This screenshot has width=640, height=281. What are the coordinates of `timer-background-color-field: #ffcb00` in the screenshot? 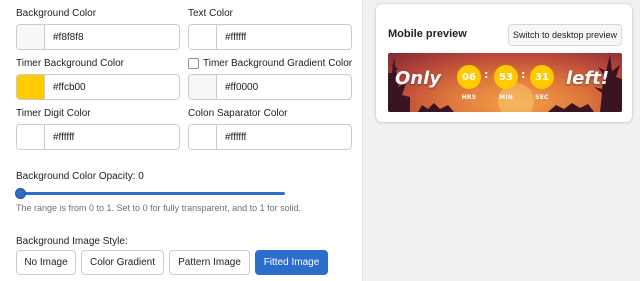 It's located at (98, 87).